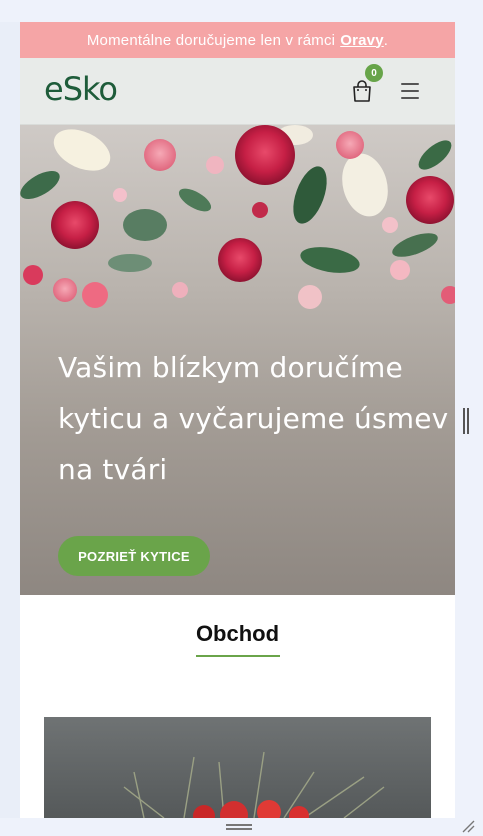 This screenshot has width=483, height=836. I want to click on announcement-text: Momentálne doručujeme len v rámci, so click(211, 40).